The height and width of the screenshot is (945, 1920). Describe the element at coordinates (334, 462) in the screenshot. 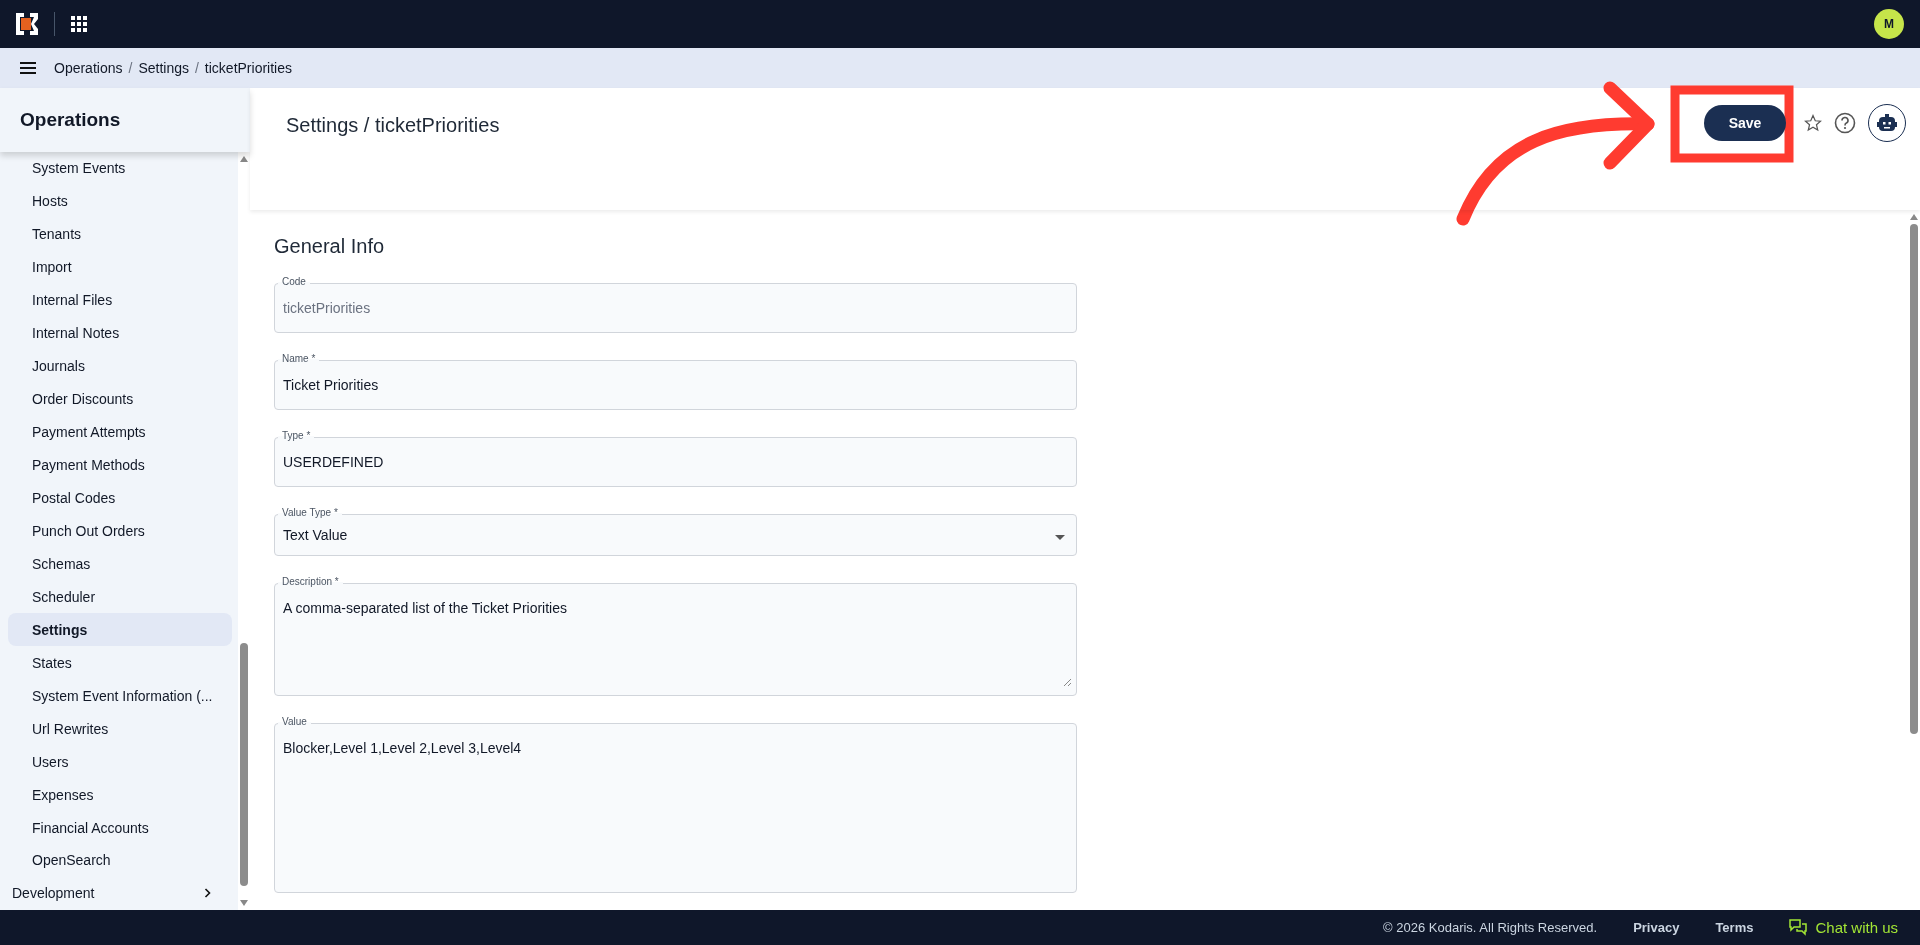

I see `field-value: USERDEFINED` at that location.